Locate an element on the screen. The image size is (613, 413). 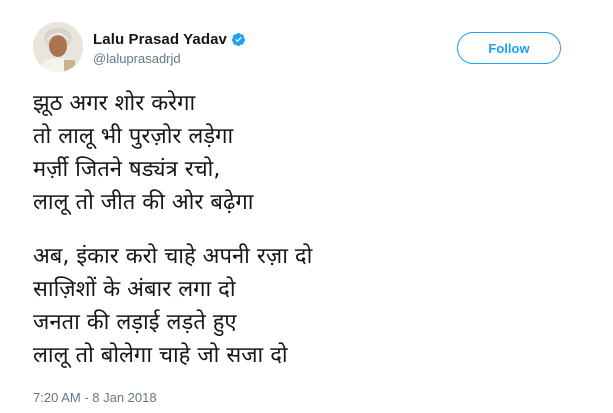
author-display-name: Lalu Prasad Yadav is located at coordinates (160, 39).